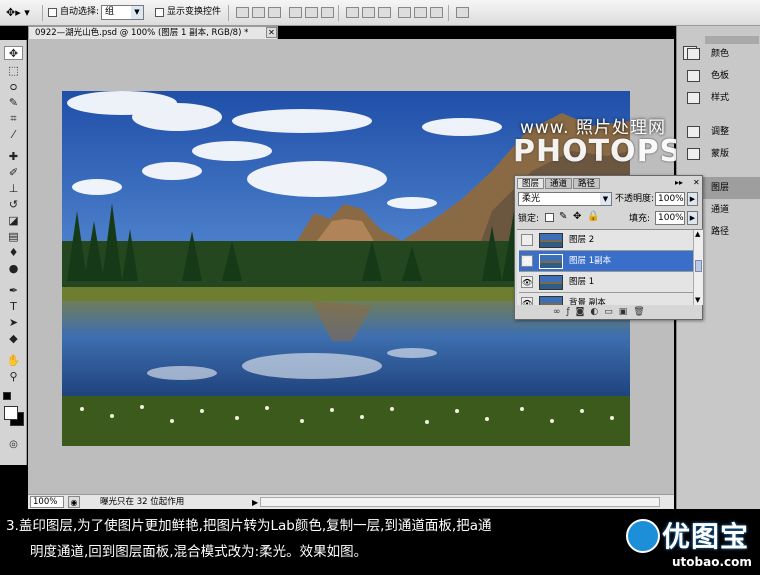 Image resolution: width=760 pixels, height=575 pixels. What do you see at coordinates (718, 54) in the screenshot?
I see `dock-item-color: 颜色` at bounding box center [718, 54].